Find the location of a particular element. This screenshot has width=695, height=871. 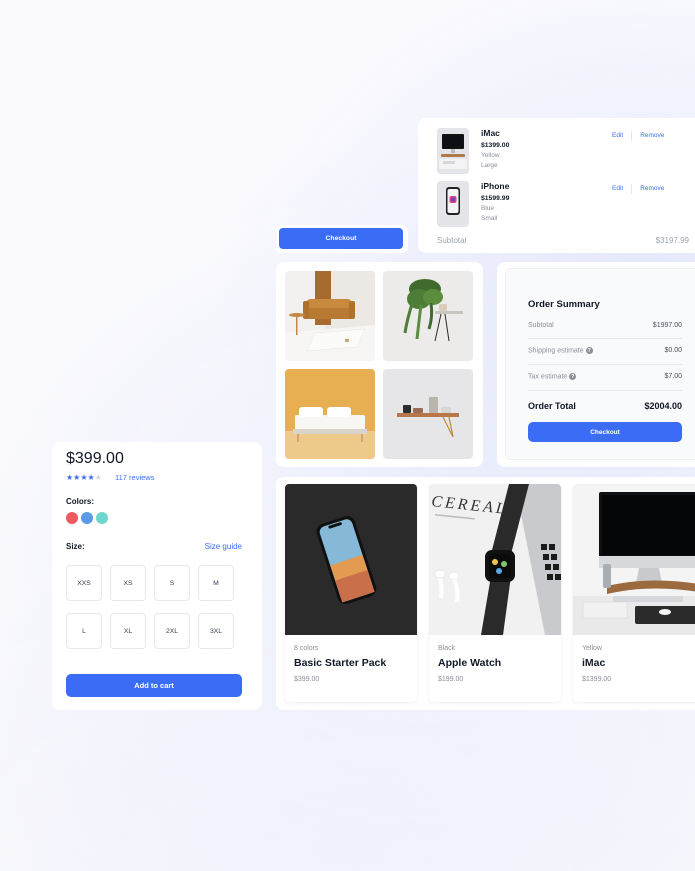

cart-item: iMac $1399.00 Yellow Large Edit Remove is located at coordinates (566, 151).